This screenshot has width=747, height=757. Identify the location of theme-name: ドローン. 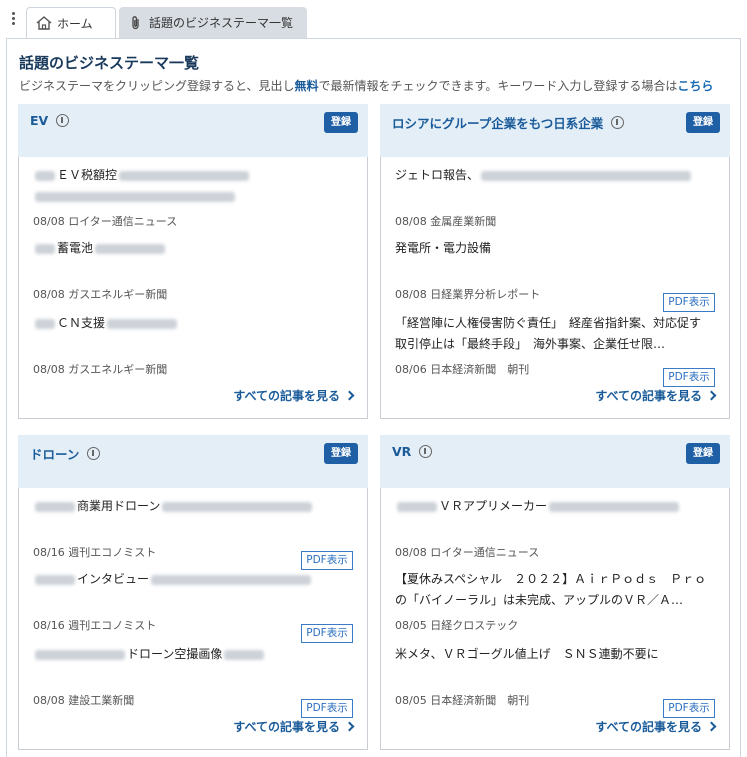
(65, 453).